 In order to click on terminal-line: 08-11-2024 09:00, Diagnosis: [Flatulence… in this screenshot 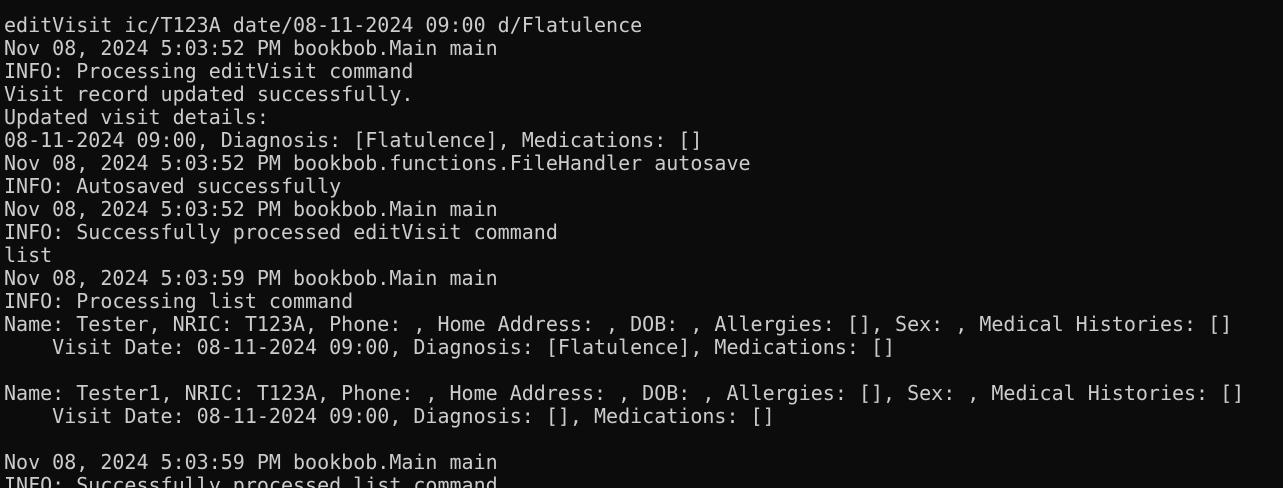, I will do `click(353, 140)`.